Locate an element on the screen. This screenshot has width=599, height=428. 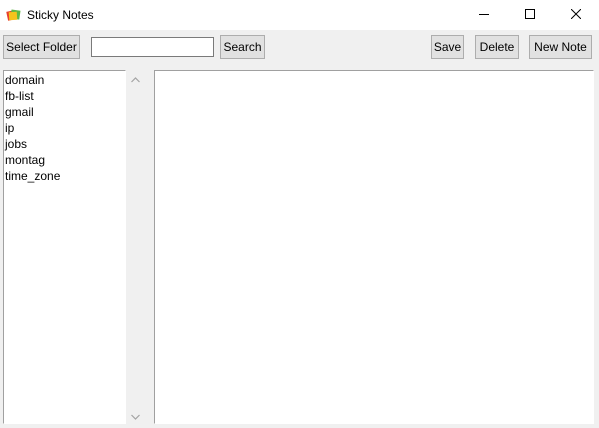
list-item: time_zone is located at coordinates (64, 176).